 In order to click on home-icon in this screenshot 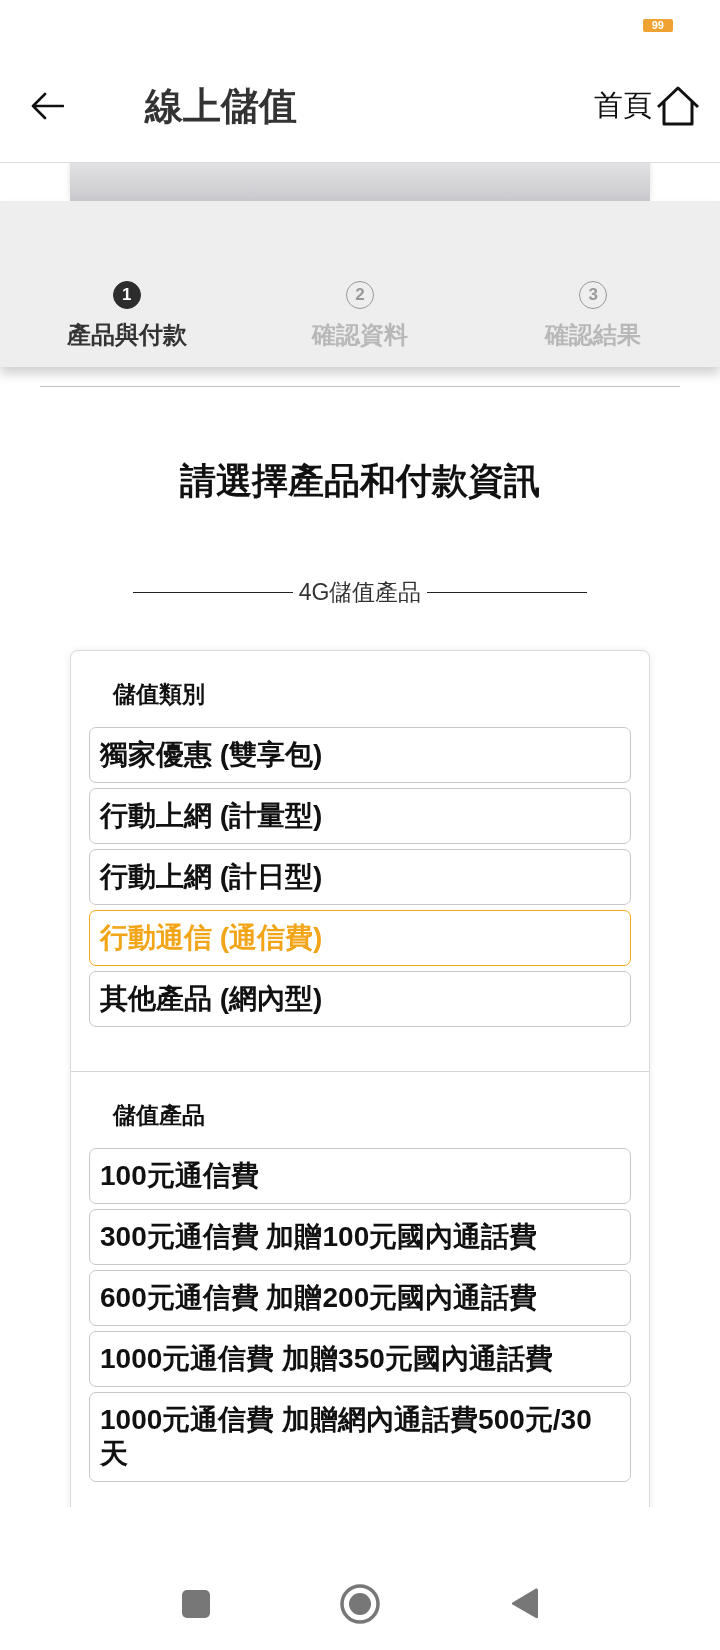, I will do `click(678, 106)`.